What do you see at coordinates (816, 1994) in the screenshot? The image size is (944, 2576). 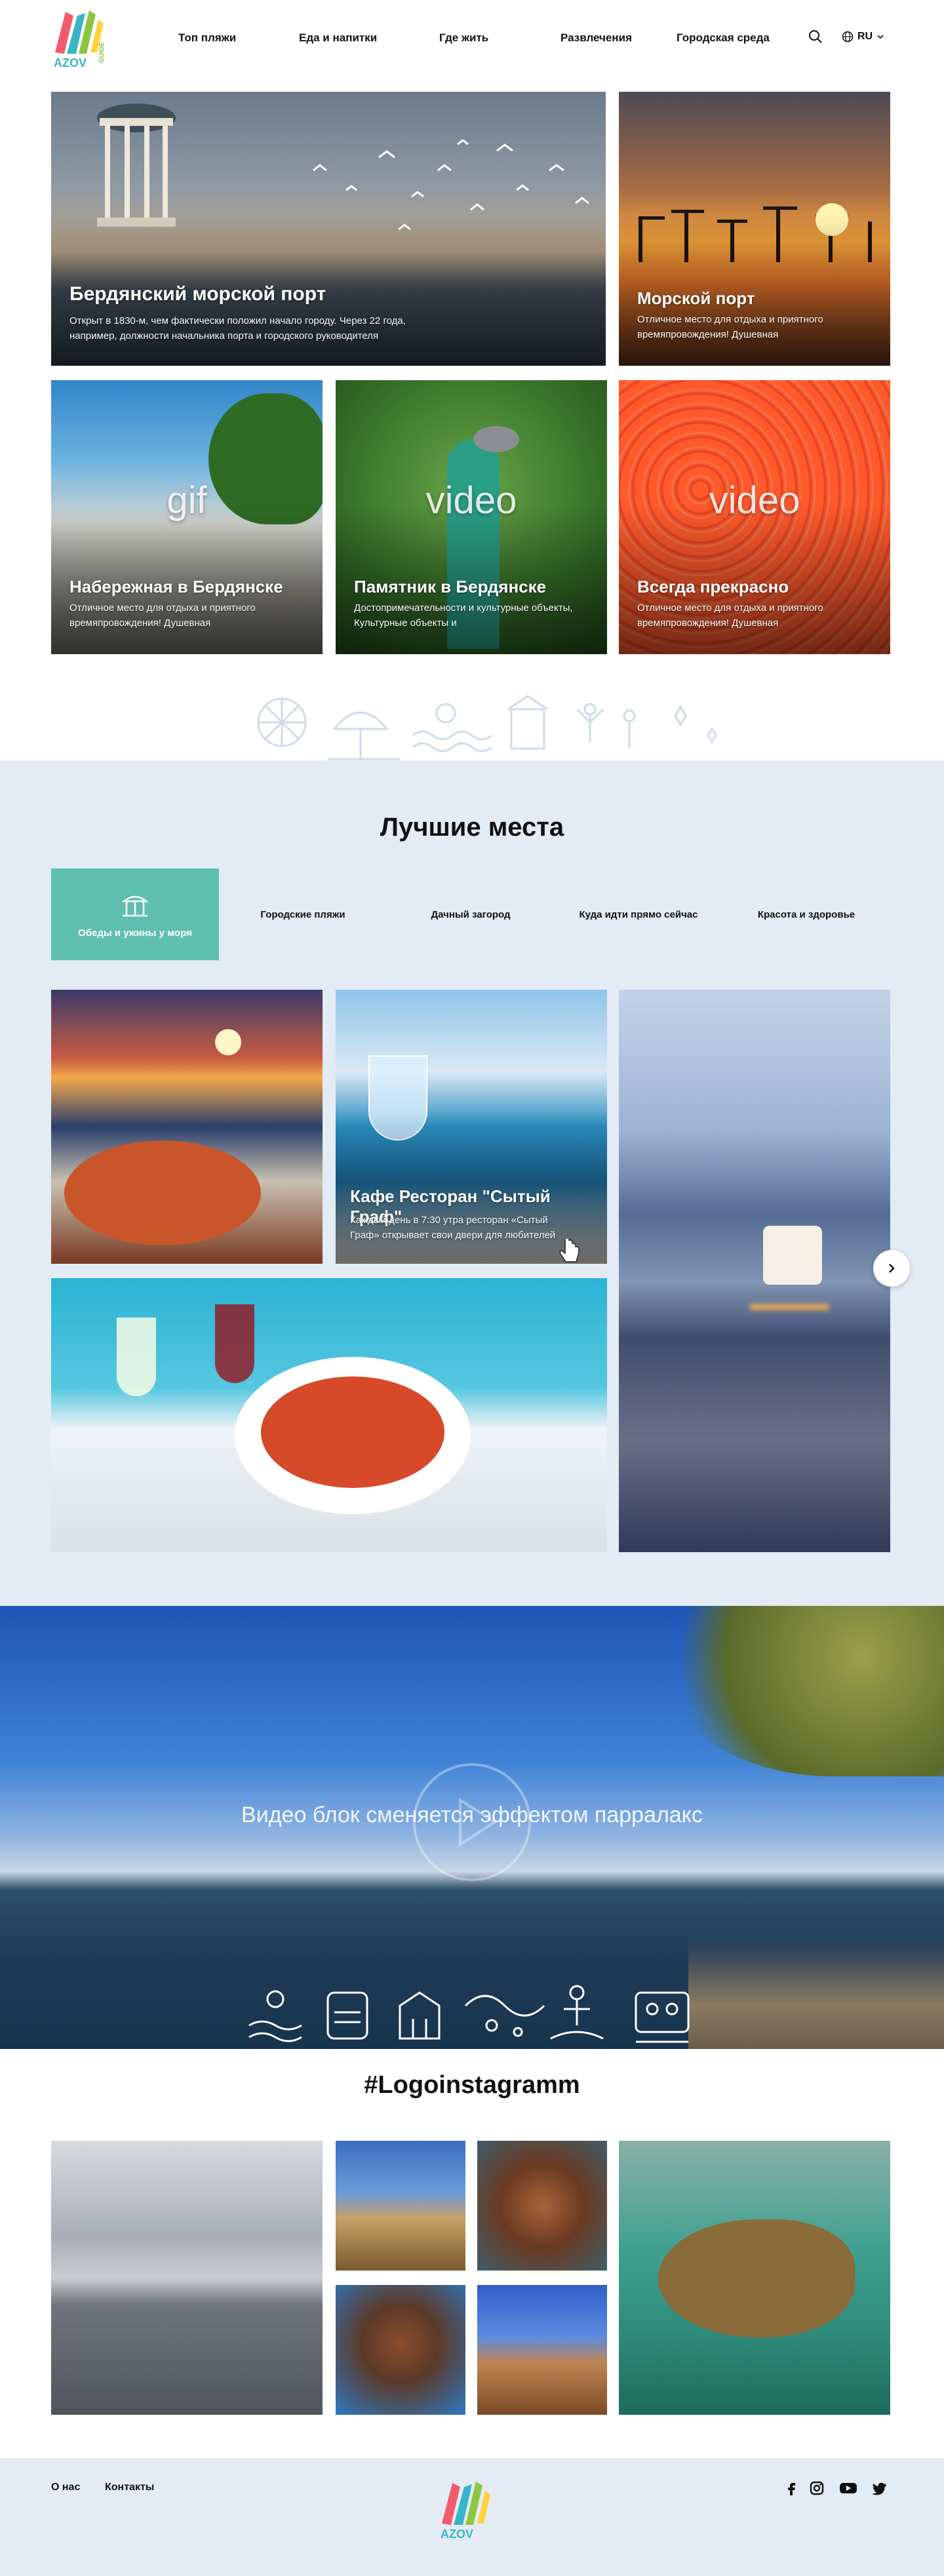 I see `rocky-shore-shape` at bounding box center [816, 1994].